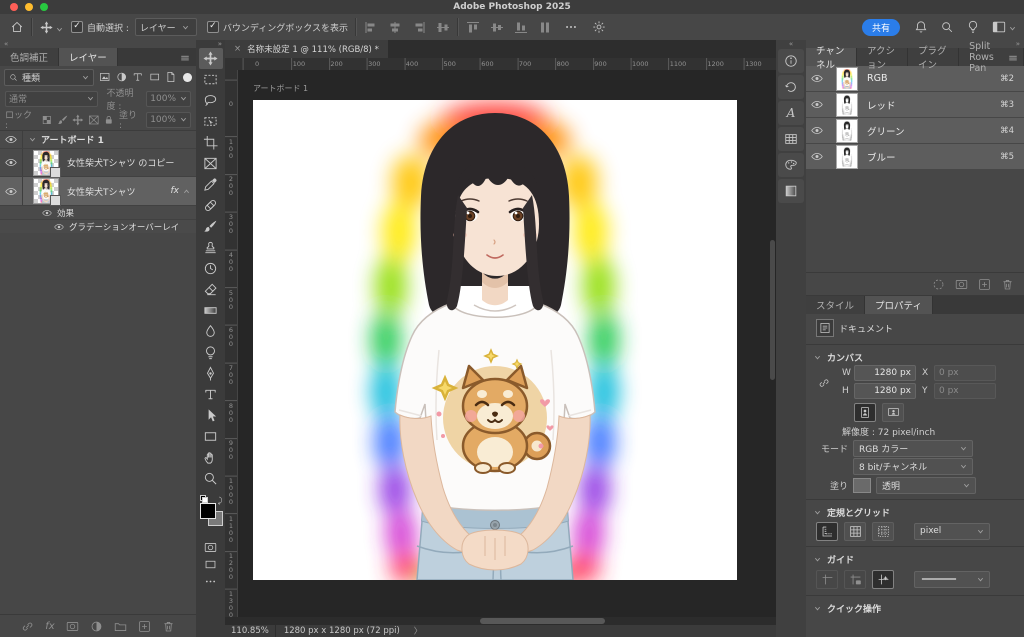  I want to click on new-layer-icon, so click(144, 626).